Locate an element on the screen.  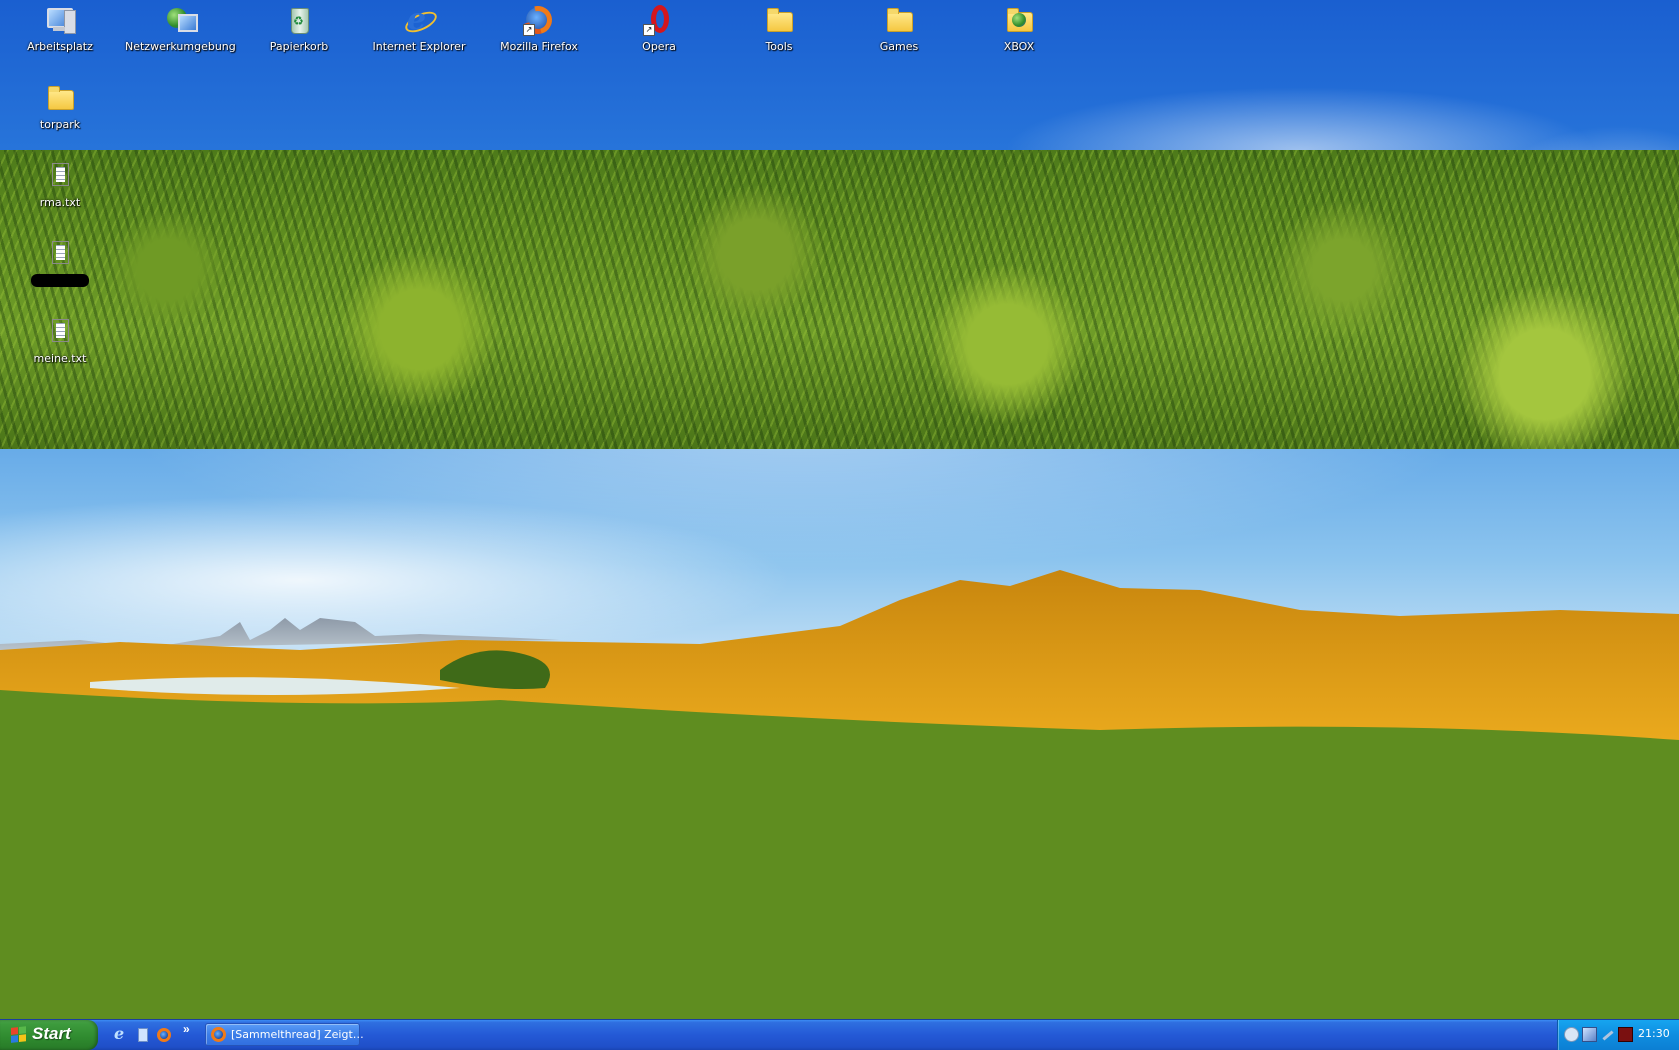
tray-app-icon is located at coordinates (1625, 1034).